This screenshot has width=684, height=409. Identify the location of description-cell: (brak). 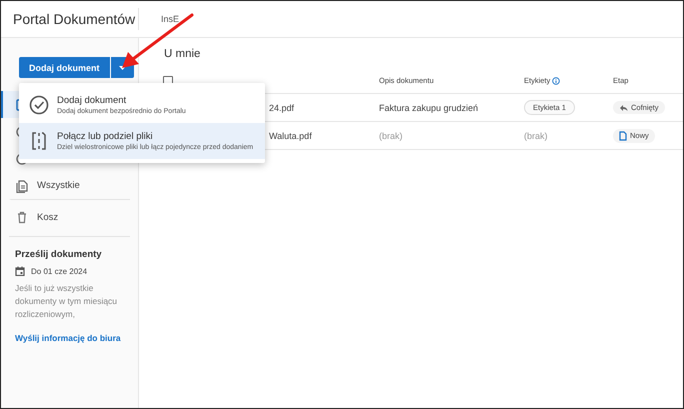
(391, 135).